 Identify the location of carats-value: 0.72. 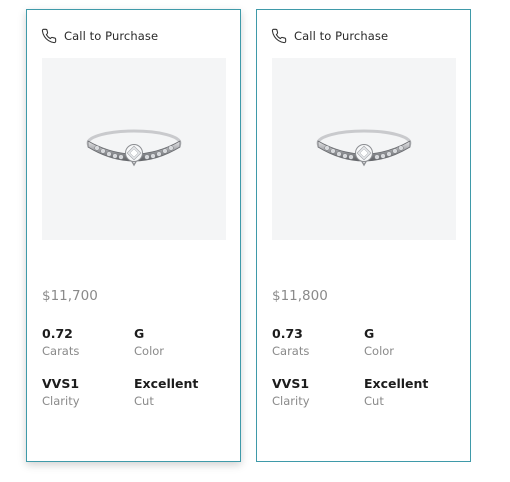
(57, 333).